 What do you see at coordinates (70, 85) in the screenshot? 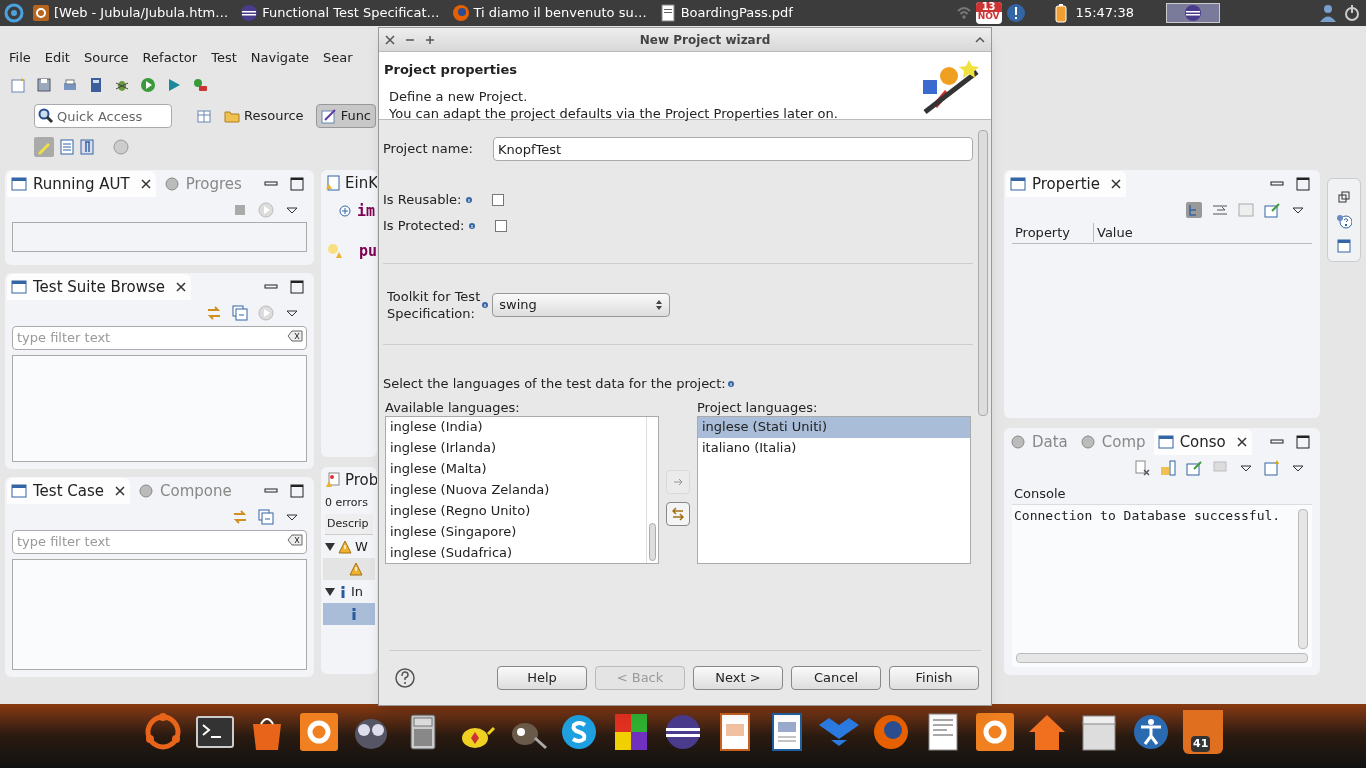
I see `print-icon` at bounding box center [70, 85].